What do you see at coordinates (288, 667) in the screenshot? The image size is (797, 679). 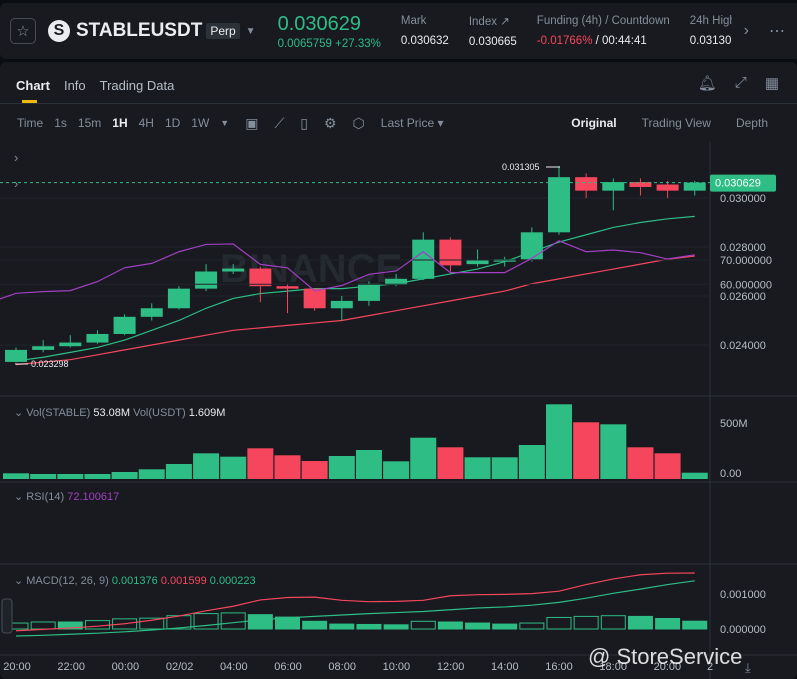 I see `time-tick: 06:00` at bounding box center [288, 667].